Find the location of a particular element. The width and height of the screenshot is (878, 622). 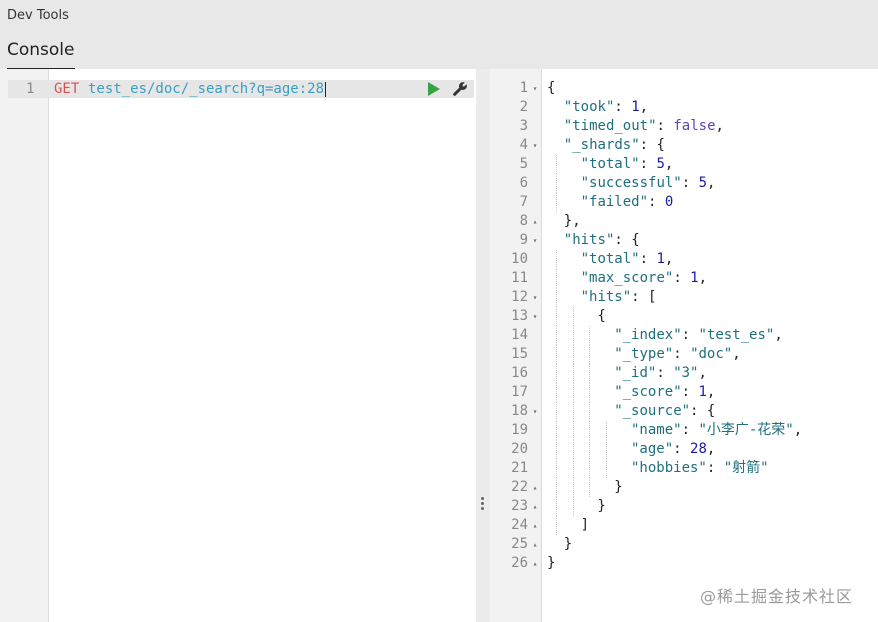

line-number: 18 is located at coordinates (519, 411).